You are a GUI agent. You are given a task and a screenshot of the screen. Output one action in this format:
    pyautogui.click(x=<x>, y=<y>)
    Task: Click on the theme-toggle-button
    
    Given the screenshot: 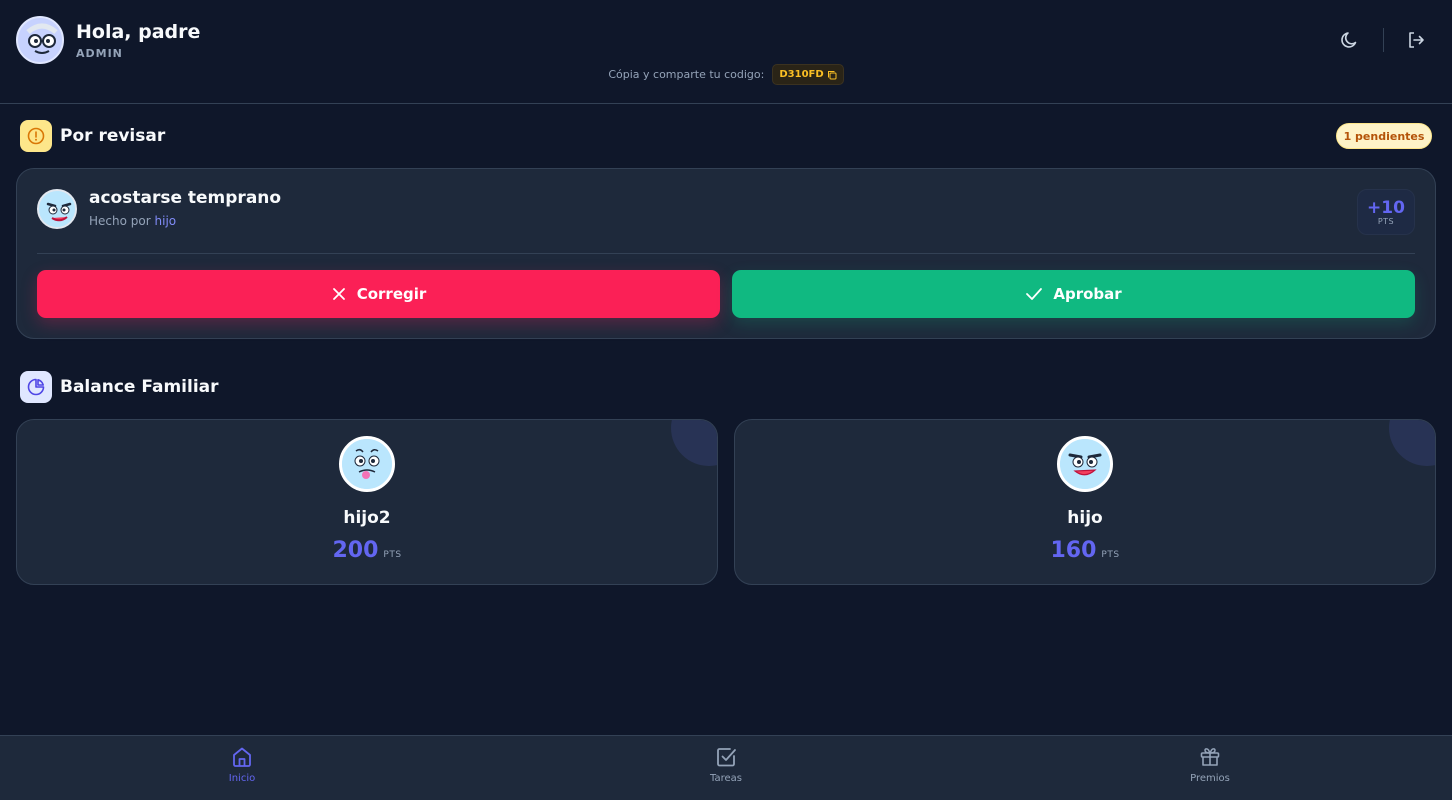 What is the action you would take?
    pyautogui.click(x=1350, y=40)
    